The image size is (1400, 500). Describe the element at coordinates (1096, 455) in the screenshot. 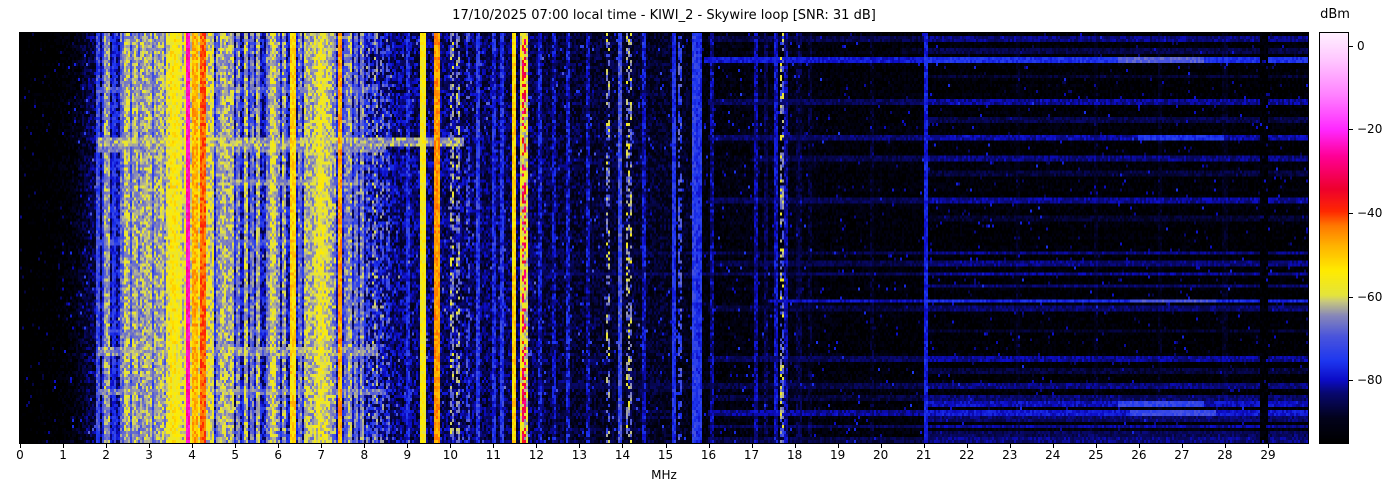

I see `x-tick-label: 25` at that location.